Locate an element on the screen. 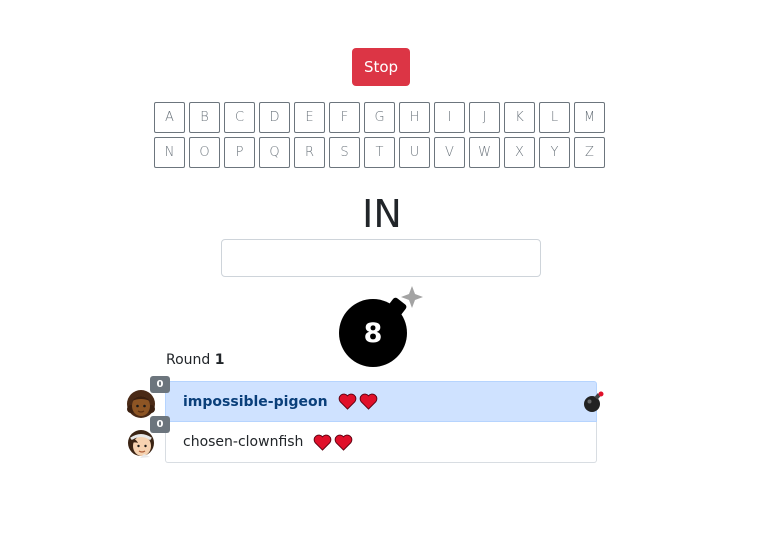 The height and width of the screenshot is (559, 764). syllable-prompt: IN is located at coordinates (382, 214).